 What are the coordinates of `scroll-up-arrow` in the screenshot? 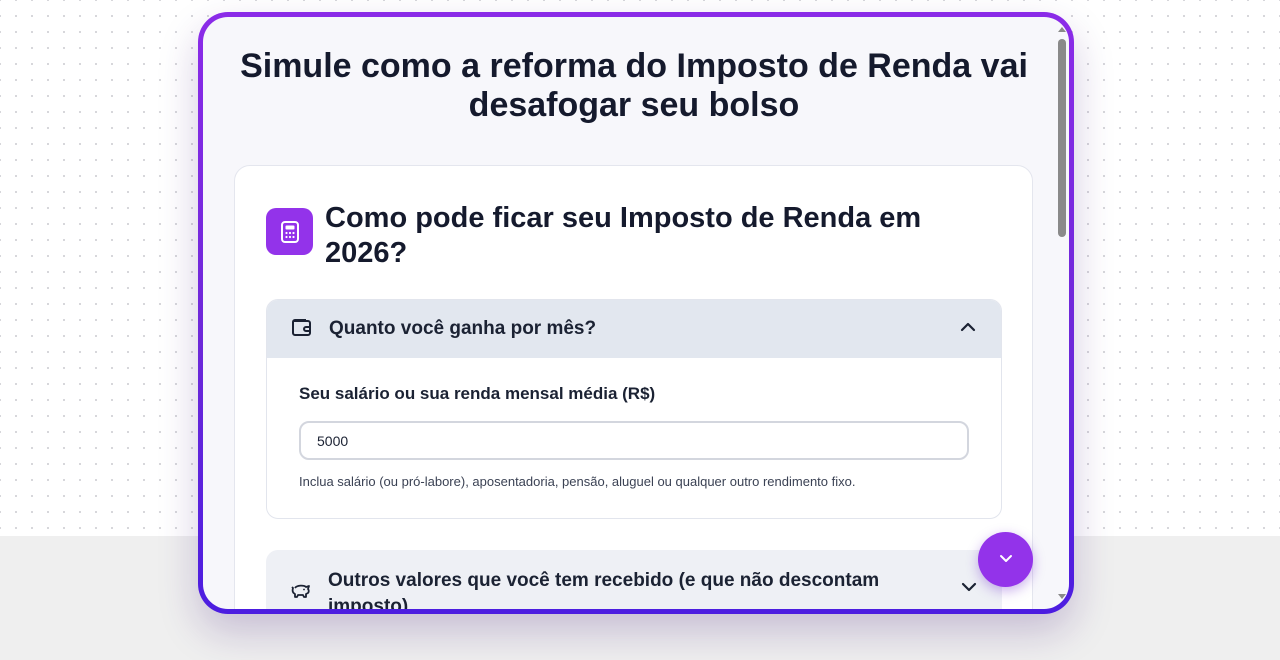 It's located at (1062, 29).